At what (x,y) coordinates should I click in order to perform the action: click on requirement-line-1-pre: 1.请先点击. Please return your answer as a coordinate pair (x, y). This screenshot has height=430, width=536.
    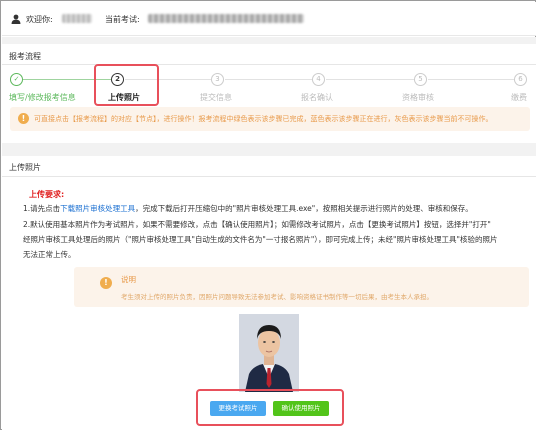
    Looking at the image, I should click on (42, 208).